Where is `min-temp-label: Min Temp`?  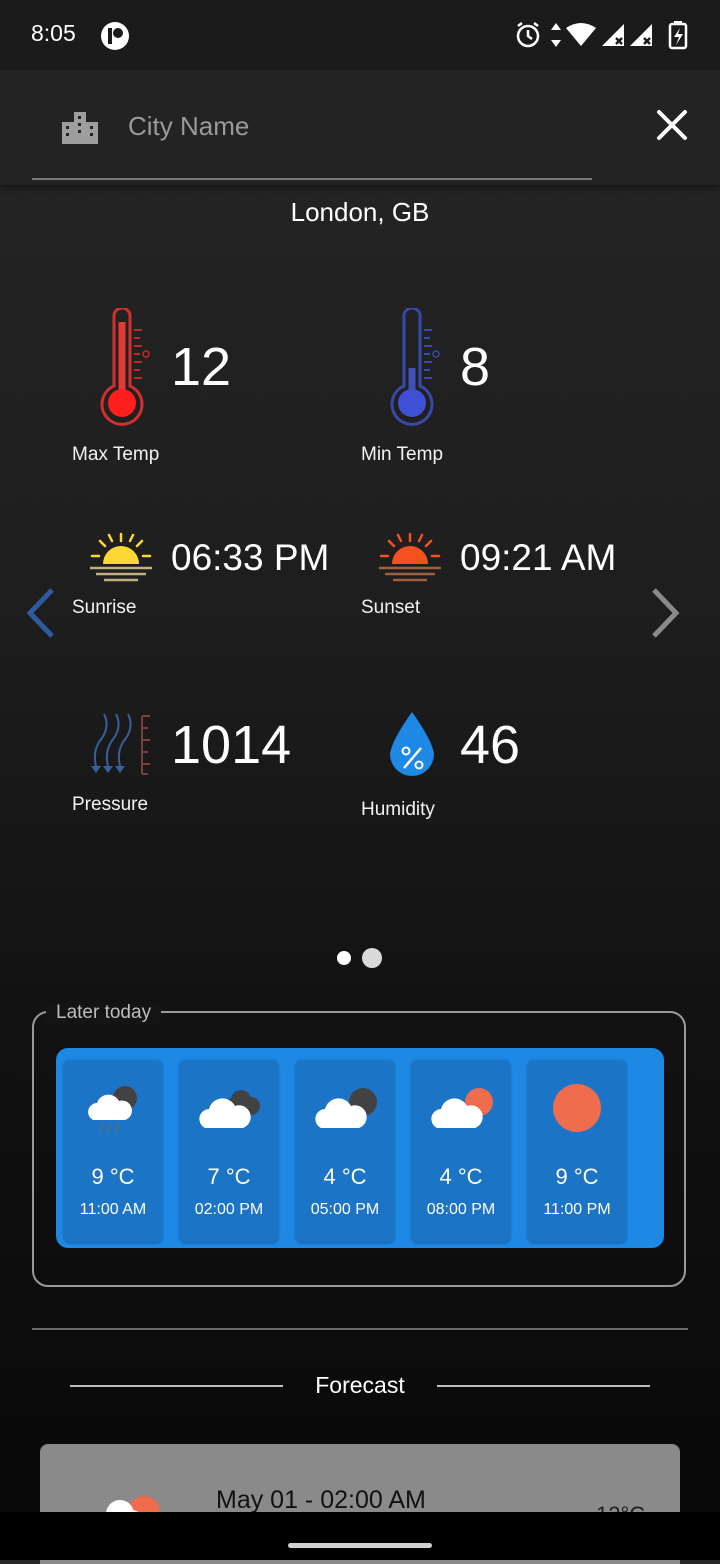
min-temp-label: Min Temp is located at coordinates (402, 454).